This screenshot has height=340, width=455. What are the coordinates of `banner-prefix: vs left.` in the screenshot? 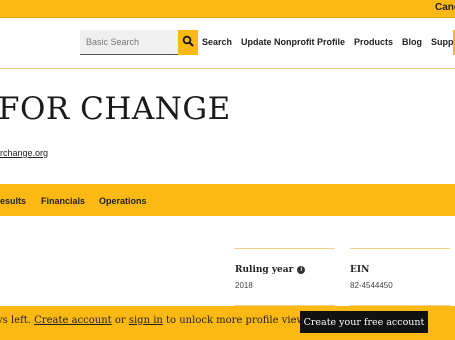 It's located at (17, 320).